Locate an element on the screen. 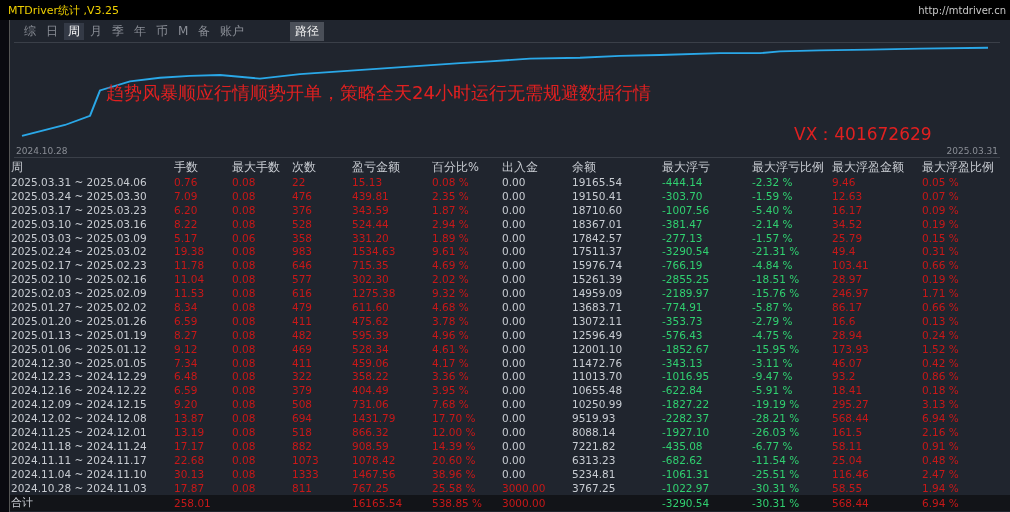 The width and height of the screenshot is (1010, 512). period-tab: 周 is located at coordinates (74, 31).